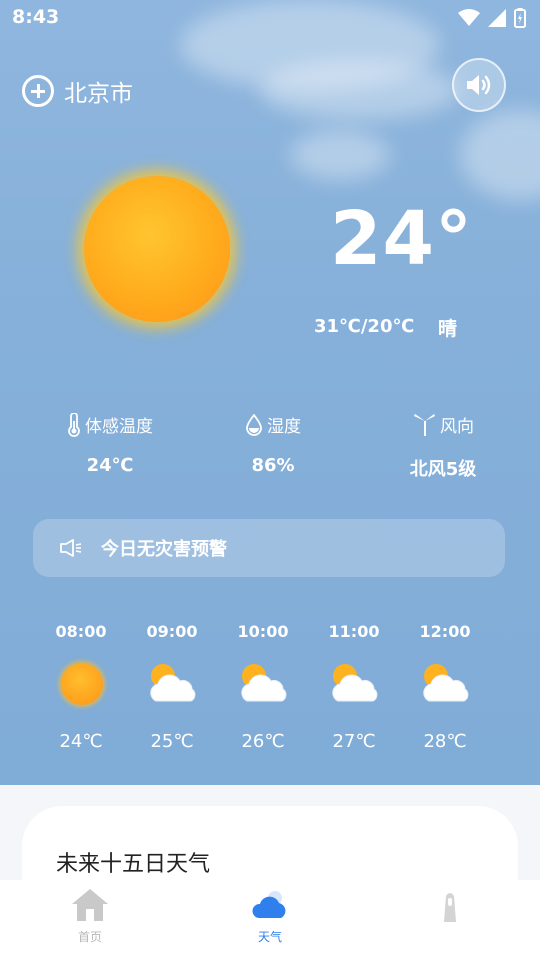  What do you see at coordinates (445, 741) in the screenshot?
I see `hour-temperature: 28℃` at bounding box center [445, 741].